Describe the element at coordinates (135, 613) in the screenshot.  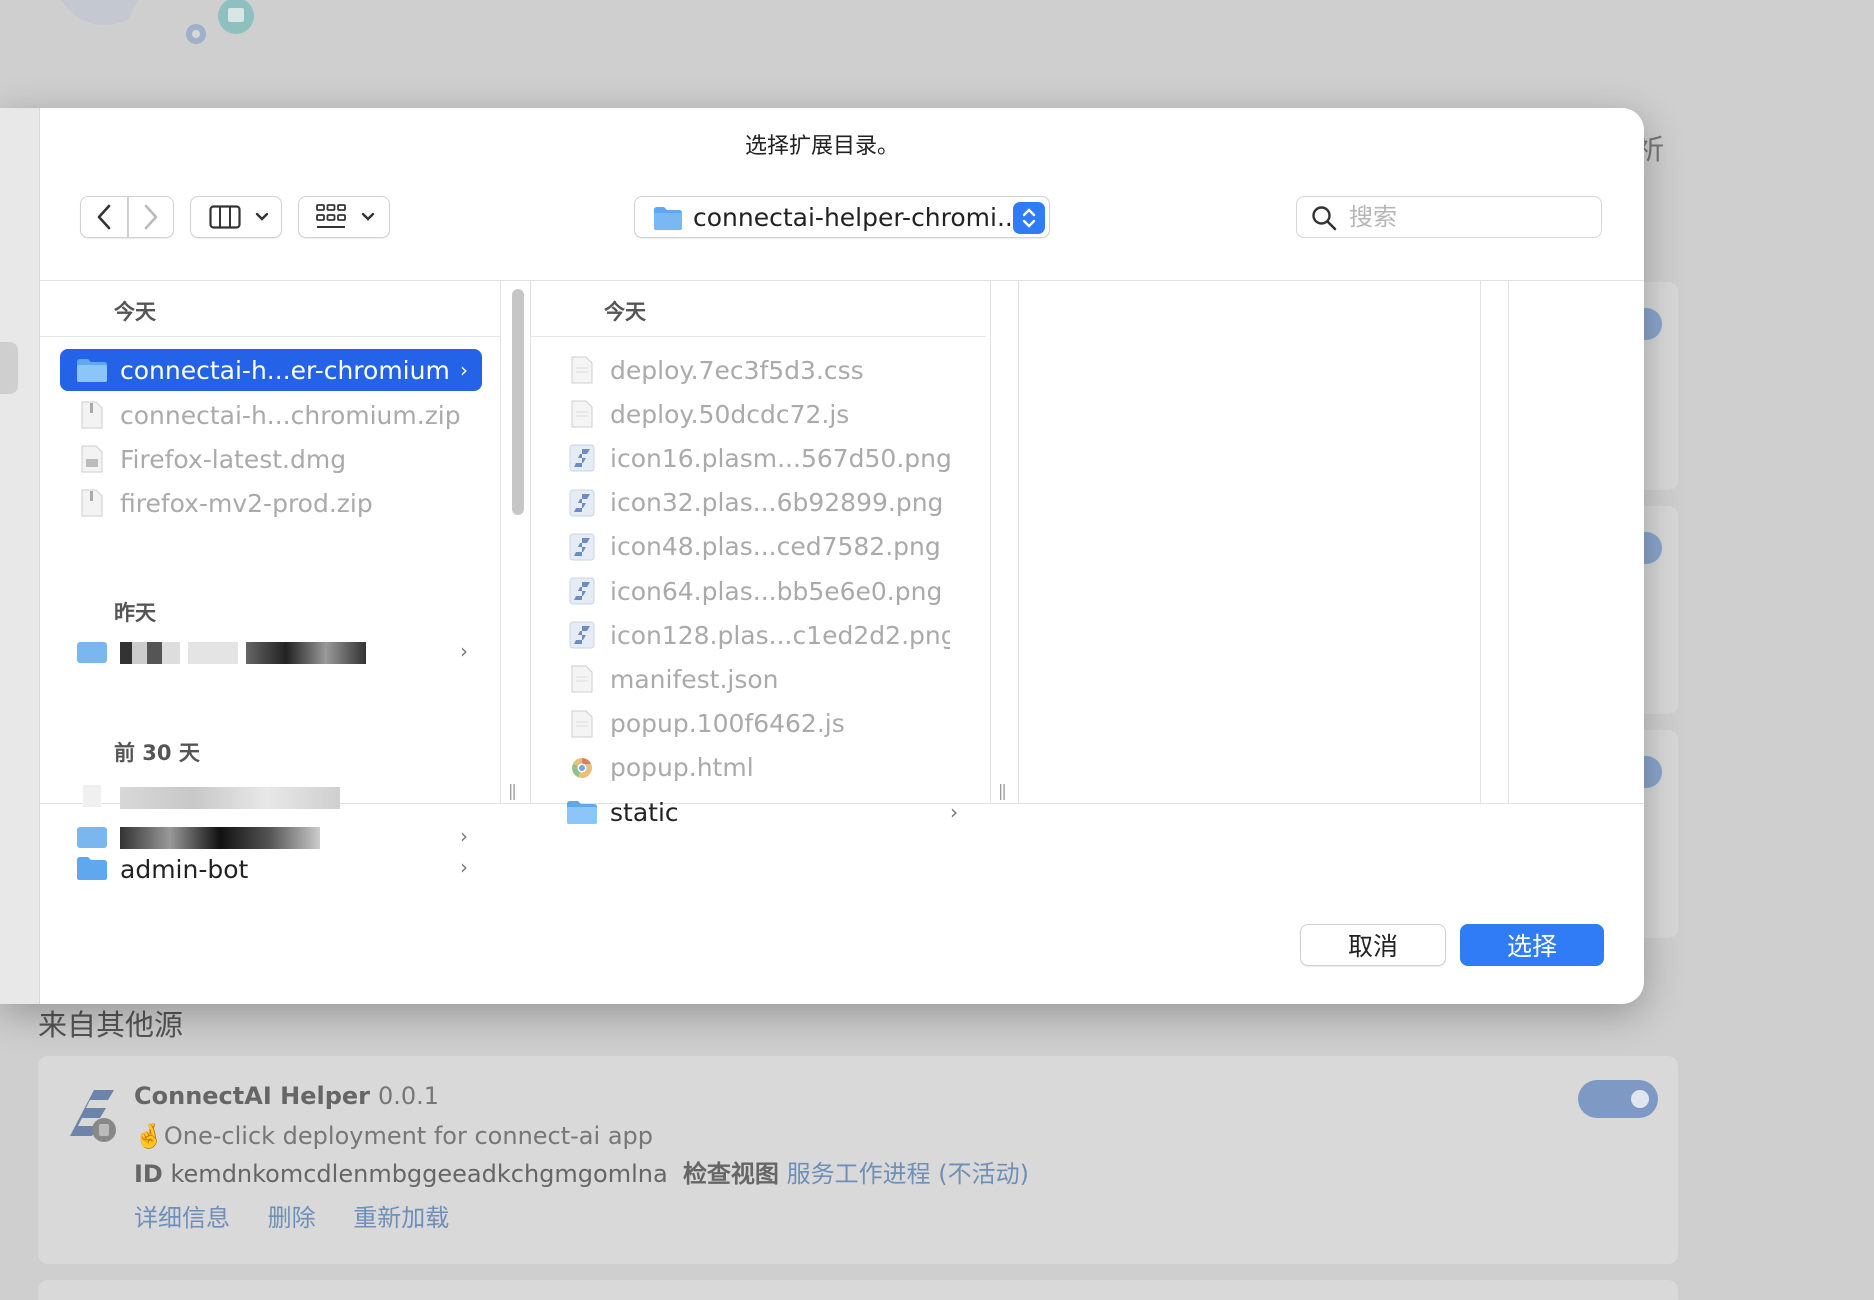
I see `group-label-yesterday: 昨天` at that location.